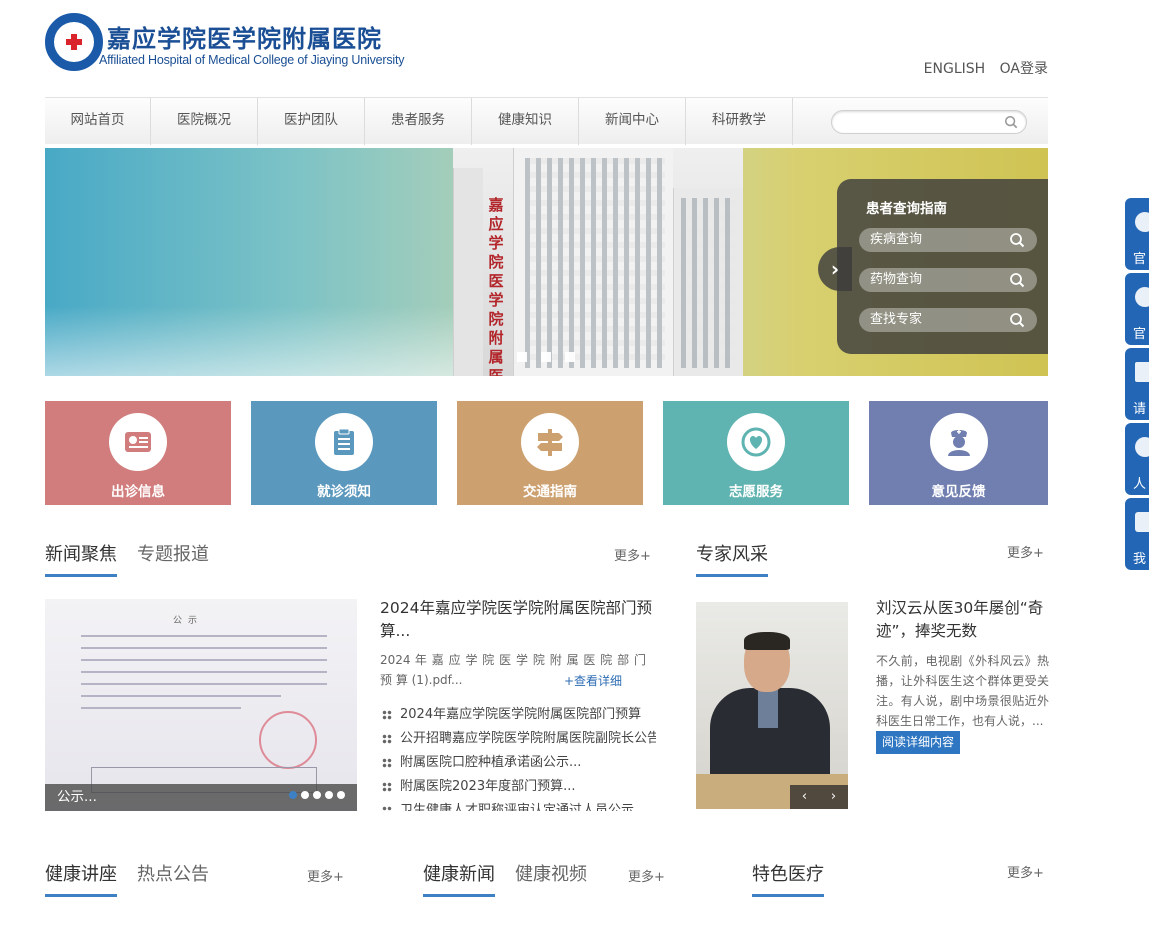  Describe the element at coordinates (288, 740) in the screenshot. I see `official-seal-icon` at that location.